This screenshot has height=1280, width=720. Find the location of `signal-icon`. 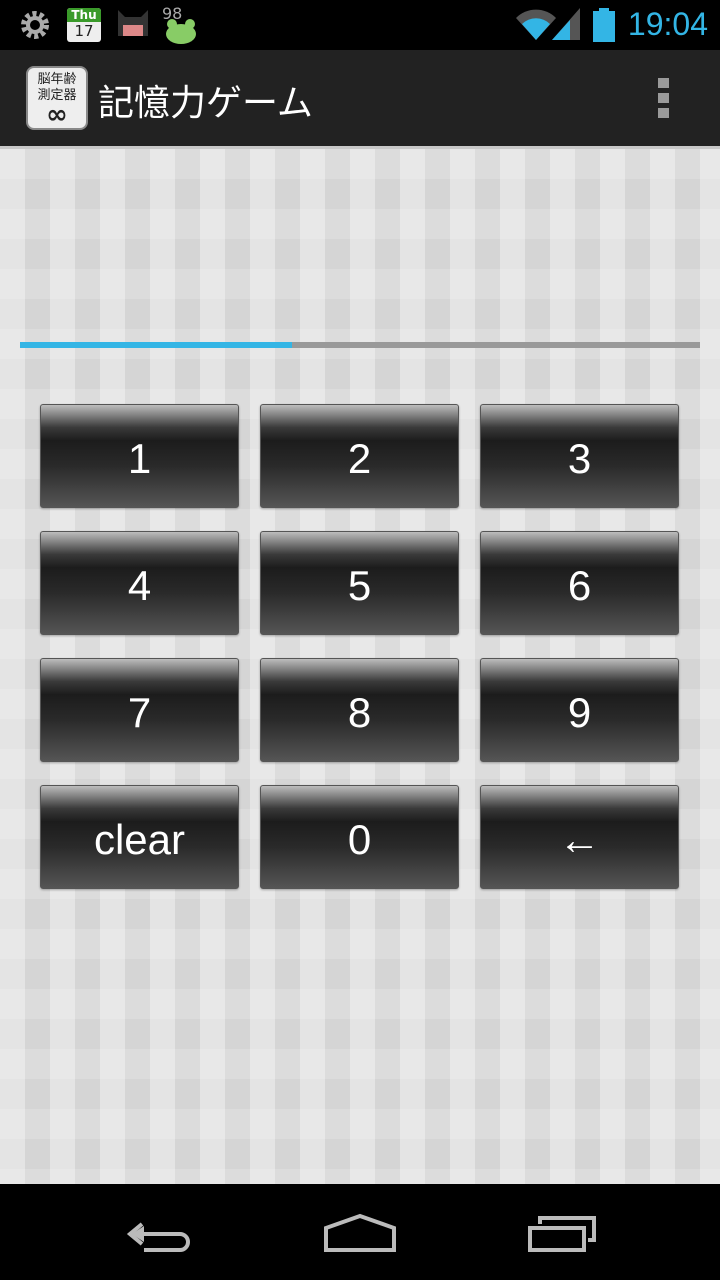

signal-icon is located at coordinates (566, 24).